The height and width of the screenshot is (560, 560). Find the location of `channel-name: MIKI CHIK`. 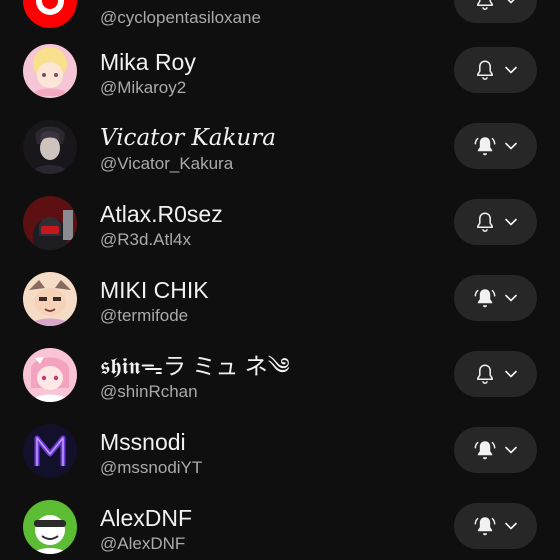

channel-name: MIKI CHIK is located at coordinates (154, 290).